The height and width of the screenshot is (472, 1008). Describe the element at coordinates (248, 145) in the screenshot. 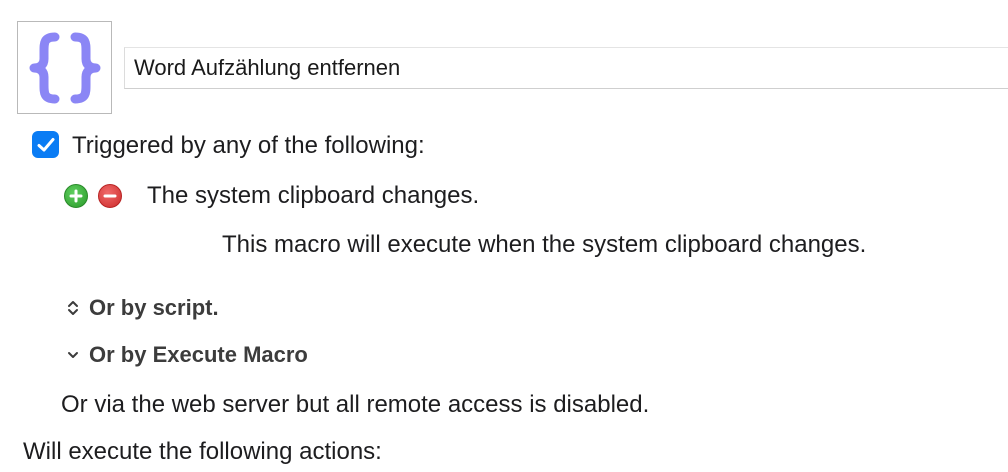

I see `triggers-header: Triggered by any of the following:` at that location.